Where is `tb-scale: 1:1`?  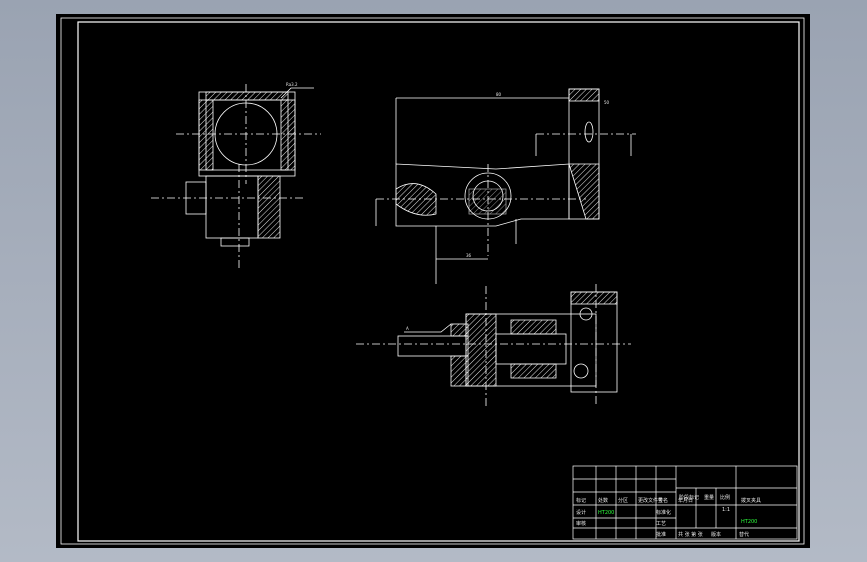 tb-scale: 1:1 is located at coordinates (726, 510).